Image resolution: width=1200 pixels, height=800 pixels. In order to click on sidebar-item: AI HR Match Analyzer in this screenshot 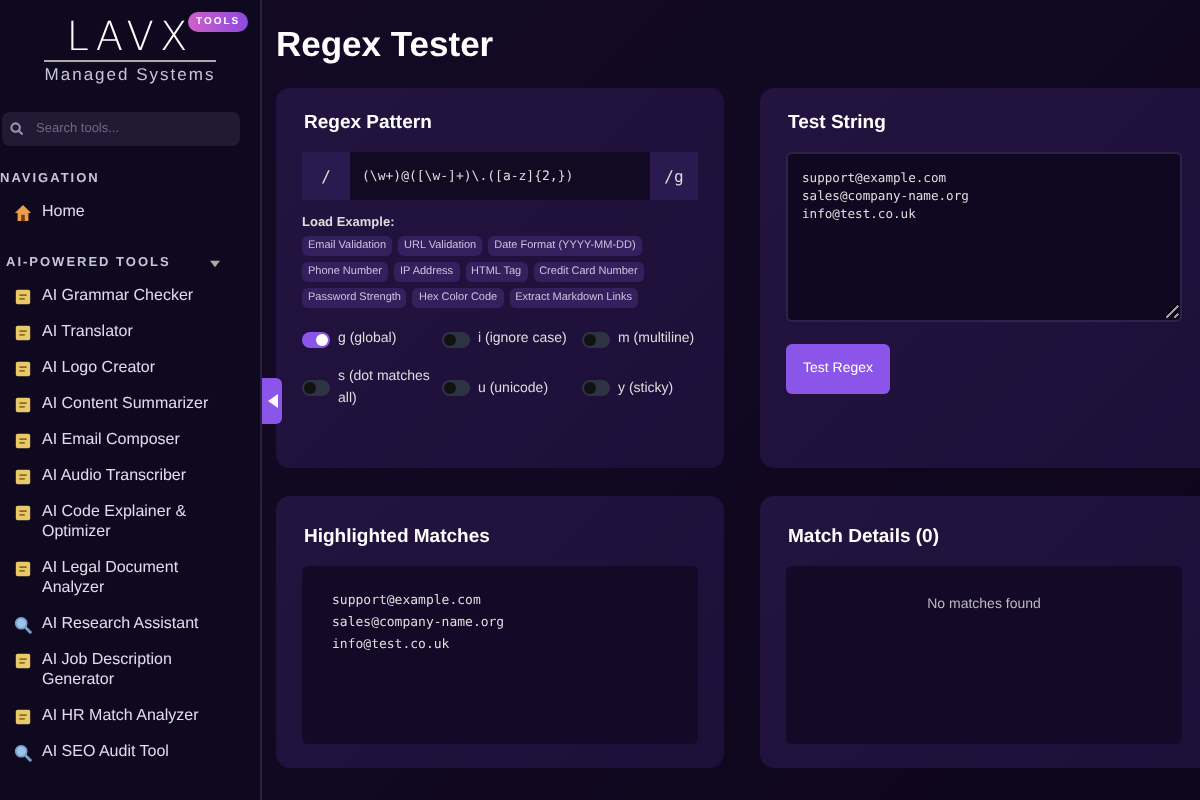, I will do `click(130, 716)`.